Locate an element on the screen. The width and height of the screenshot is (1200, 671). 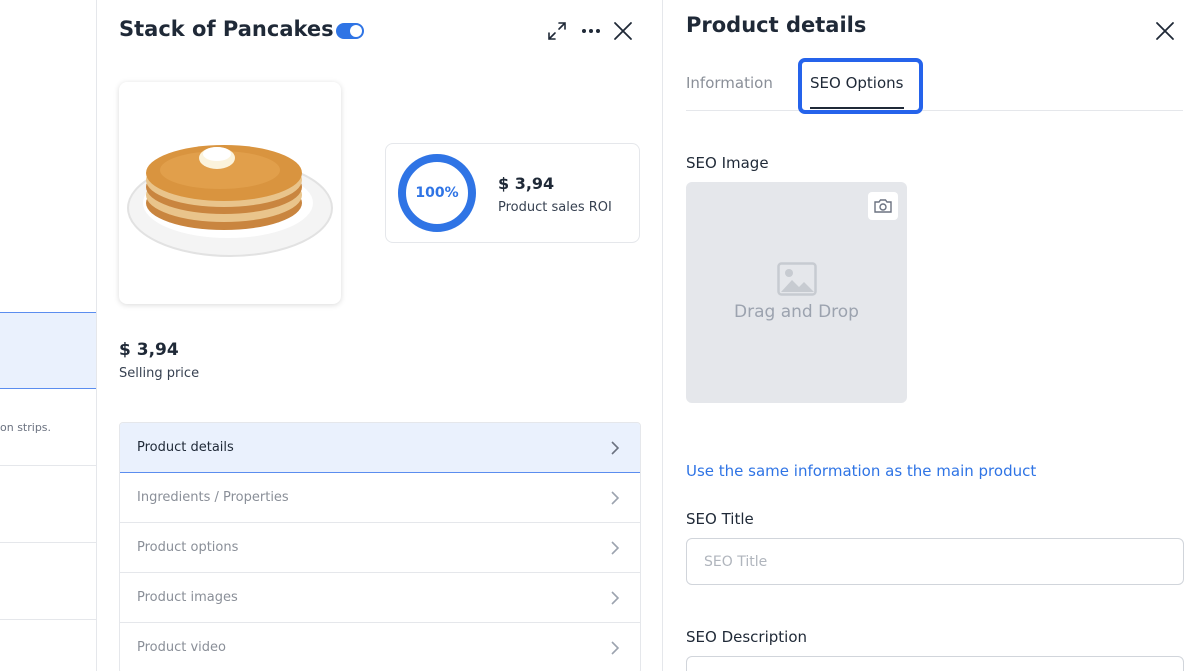
product-active-toggle is located at coordinates (350, 31).